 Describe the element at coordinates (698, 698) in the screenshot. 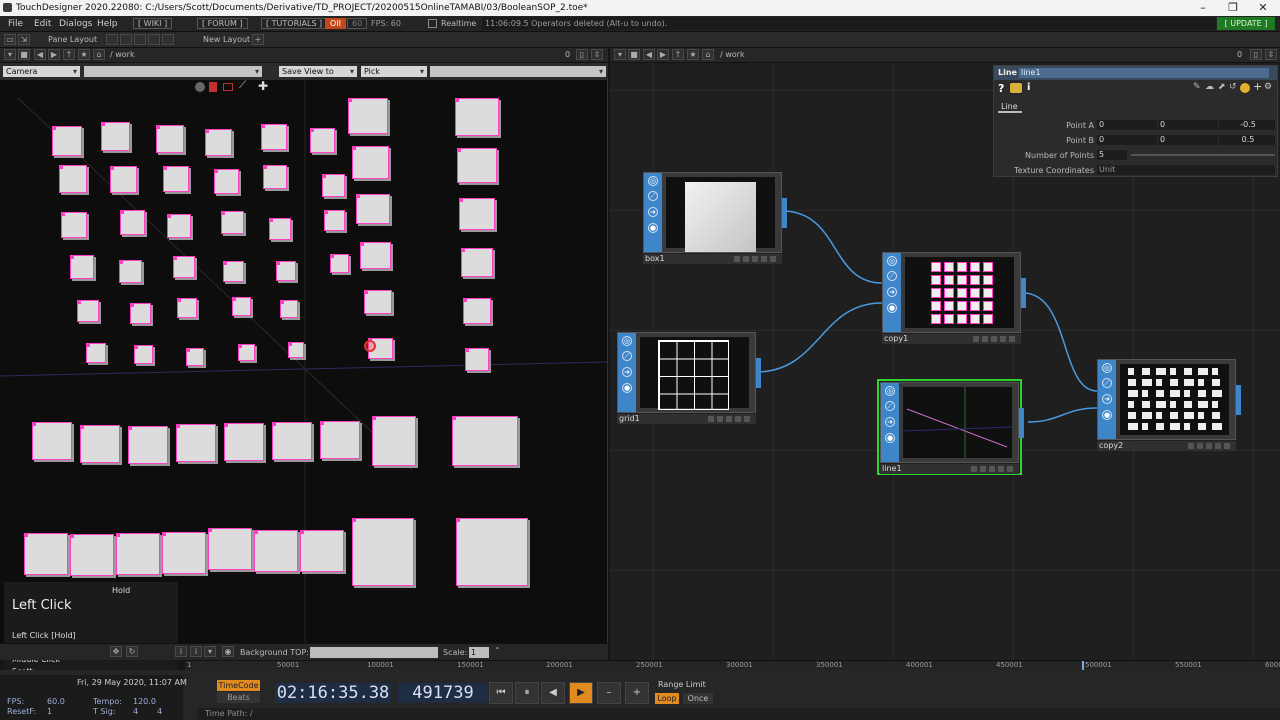

I see `once-button: Once` at that location.